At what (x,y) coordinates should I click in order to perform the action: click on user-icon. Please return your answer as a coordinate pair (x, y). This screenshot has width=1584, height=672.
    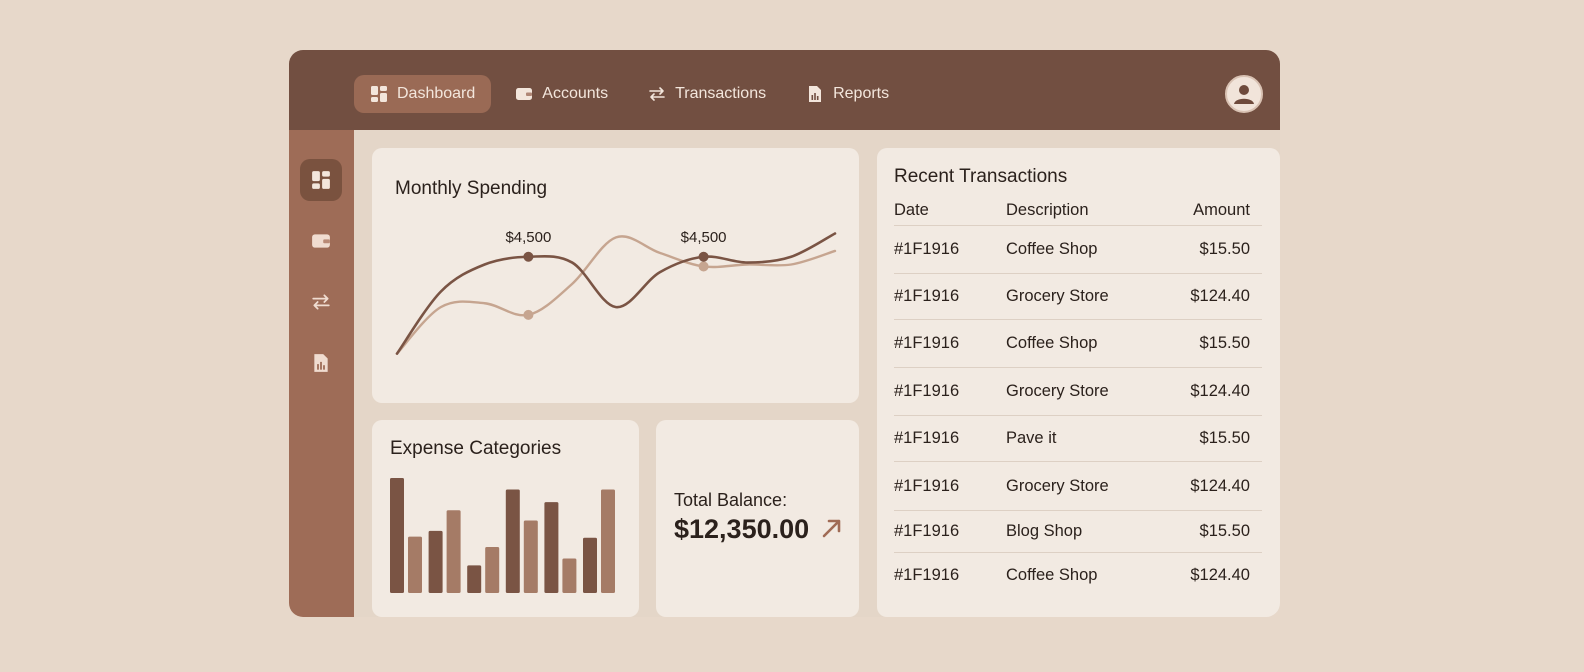
    Looking at the image, I should click on (1244, 94).